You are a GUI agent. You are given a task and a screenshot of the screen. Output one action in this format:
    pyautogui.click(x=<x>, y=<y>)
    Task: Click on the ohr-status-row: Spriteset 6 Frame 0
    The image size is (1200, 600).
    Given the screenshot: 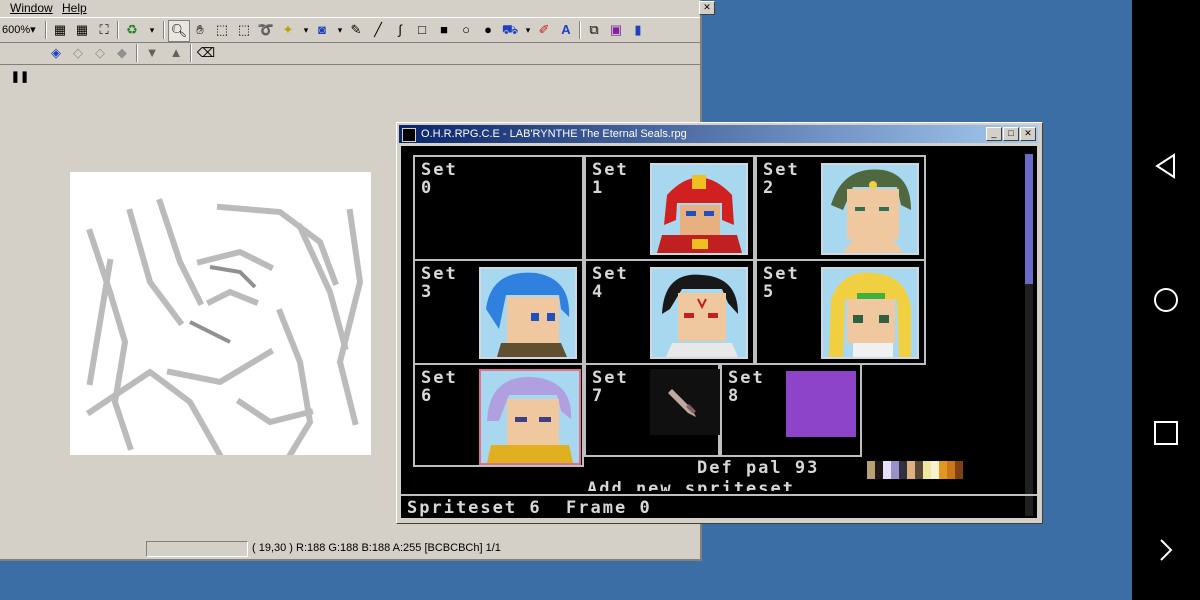 What is the action you would take?
    pyautogui.click(x=719, y=507)
    